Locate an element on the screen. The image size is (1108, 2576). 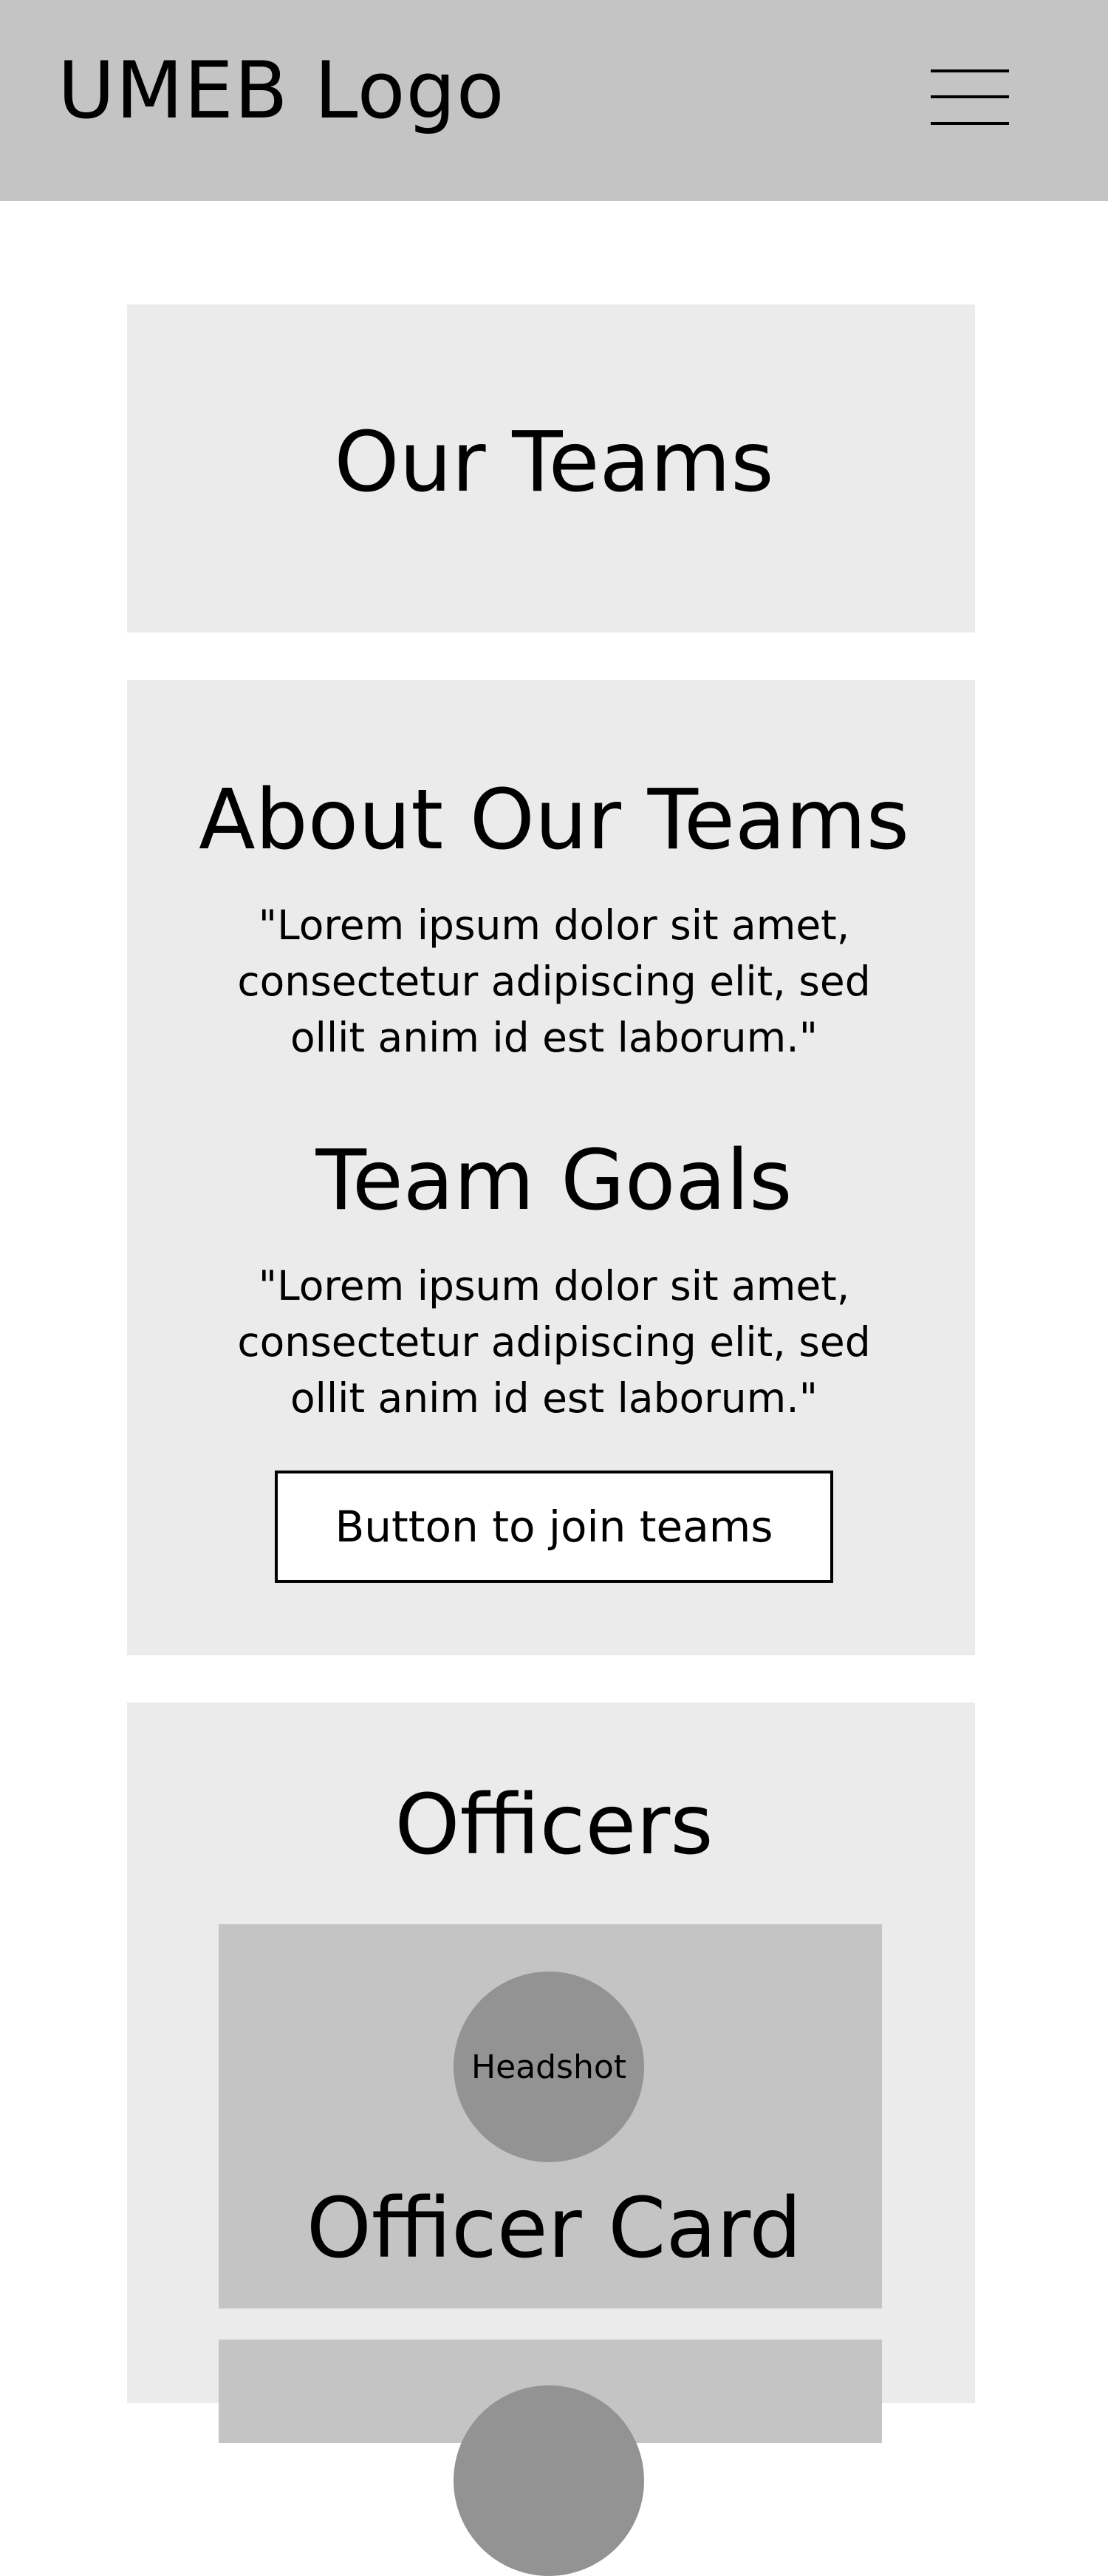
about-text-line: consectetur adipiscing elit, sed is located at coordinates (554, 981).